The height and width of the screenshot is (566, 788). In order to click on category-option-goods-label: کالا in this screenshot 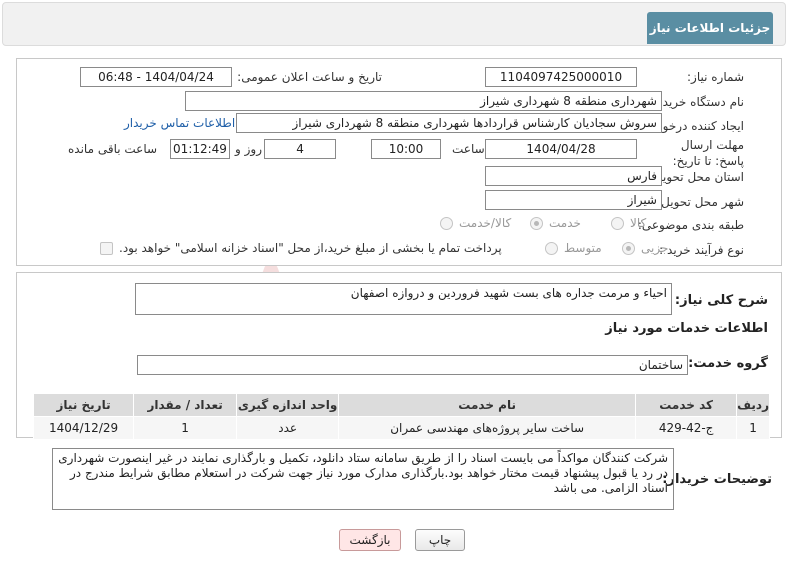, I will do `click(638, 223)`.